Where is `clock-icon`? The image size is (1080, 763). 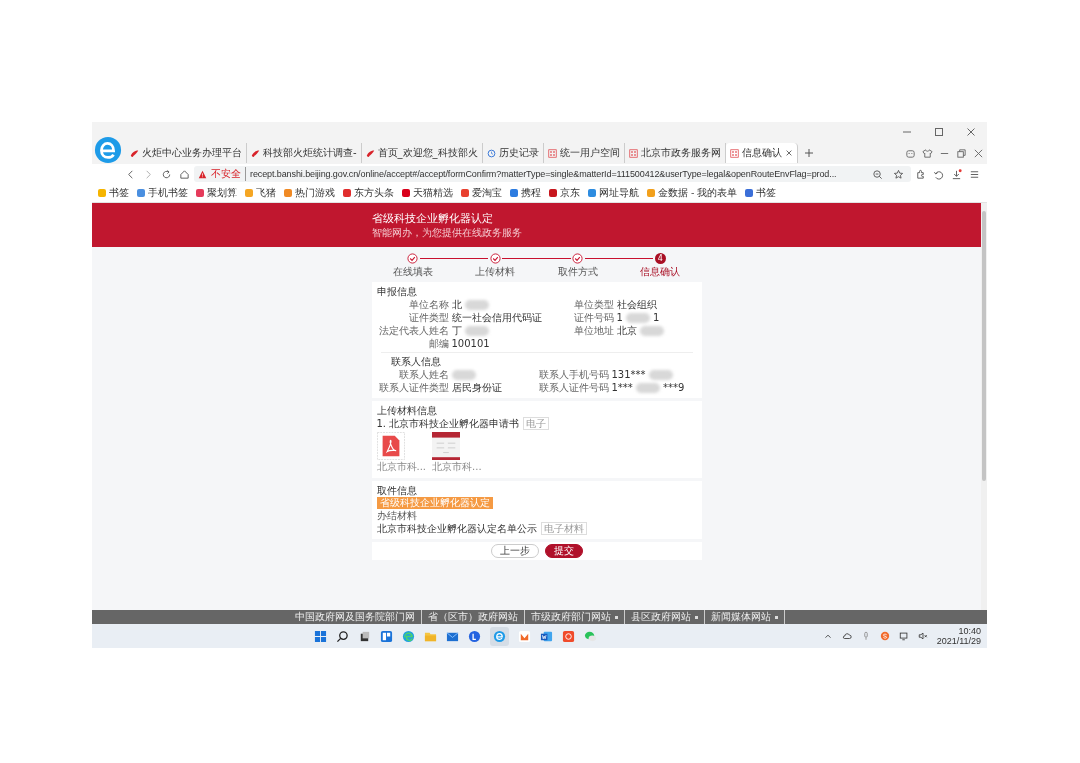 clock-icon is located at coordinates (491, 153).